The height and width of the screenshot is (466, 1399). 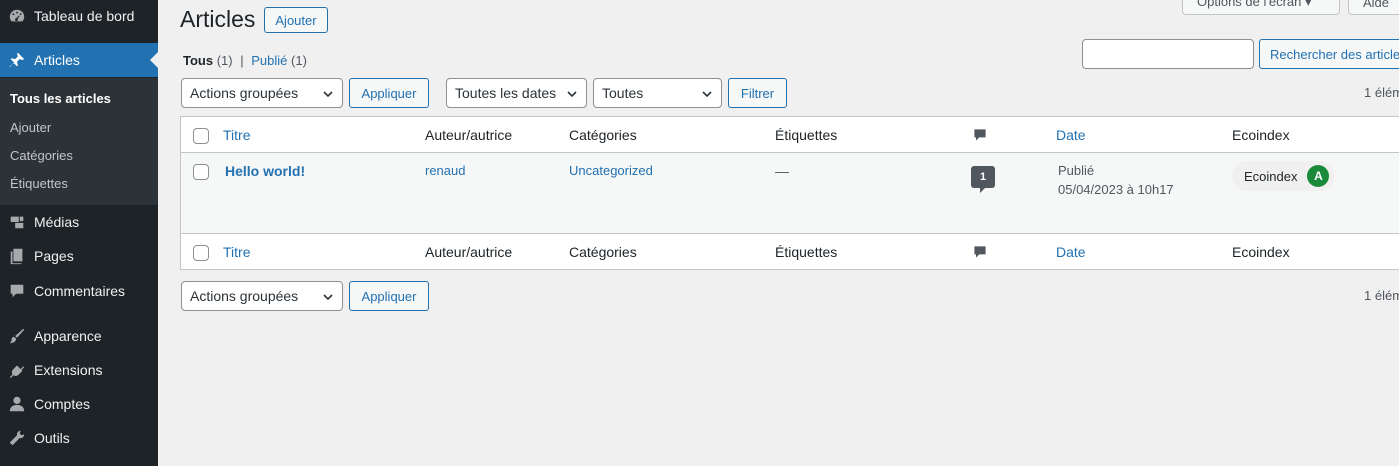 I want to click on submenu-item-tags: Étiquettes, so click(x=39, y=183).